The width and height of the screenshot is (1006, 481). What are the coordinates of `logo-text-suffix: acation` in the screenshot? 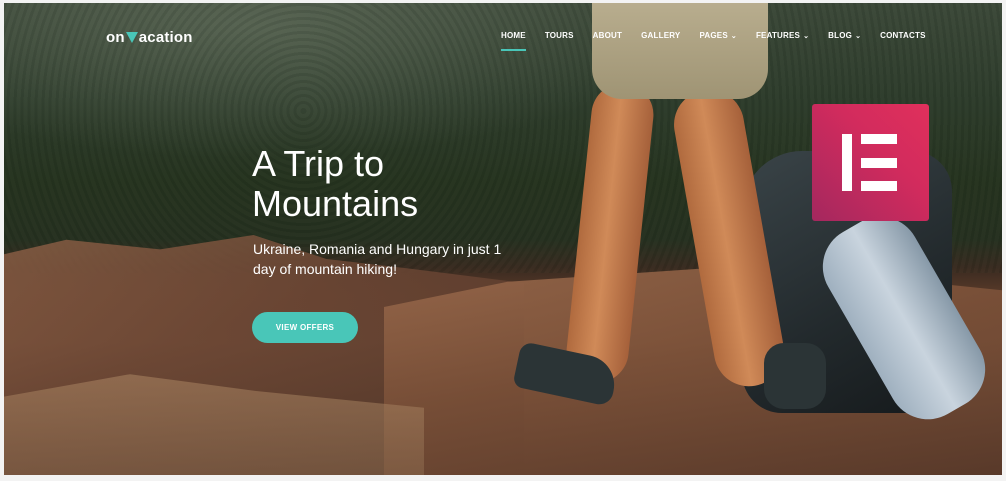 It's located at (165, 37).